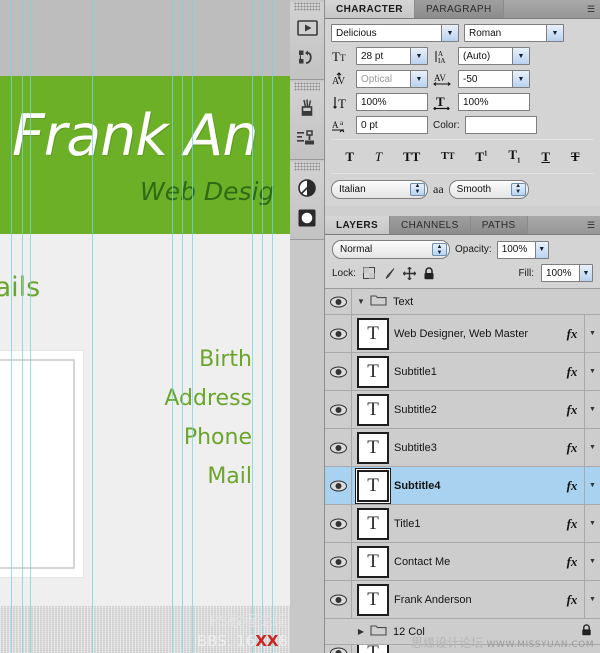  I want to click on all-caps-button: TT, so click(411, 156).